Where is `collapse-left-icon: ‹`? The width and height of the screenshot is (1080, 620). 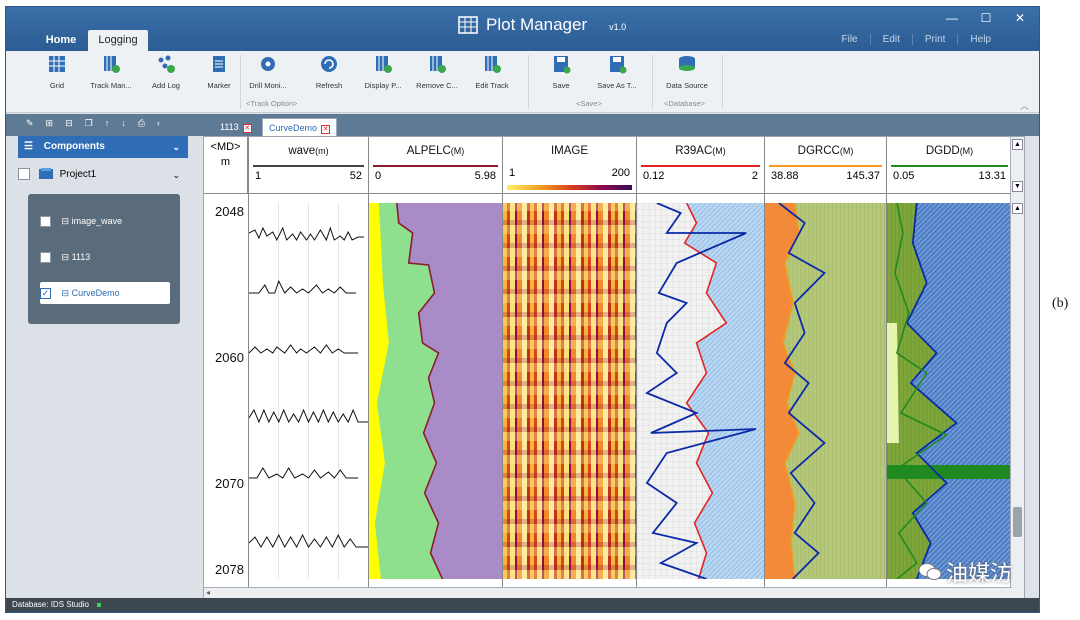 collapse-left-icon: ‹ is located at coordinates (158, 123).